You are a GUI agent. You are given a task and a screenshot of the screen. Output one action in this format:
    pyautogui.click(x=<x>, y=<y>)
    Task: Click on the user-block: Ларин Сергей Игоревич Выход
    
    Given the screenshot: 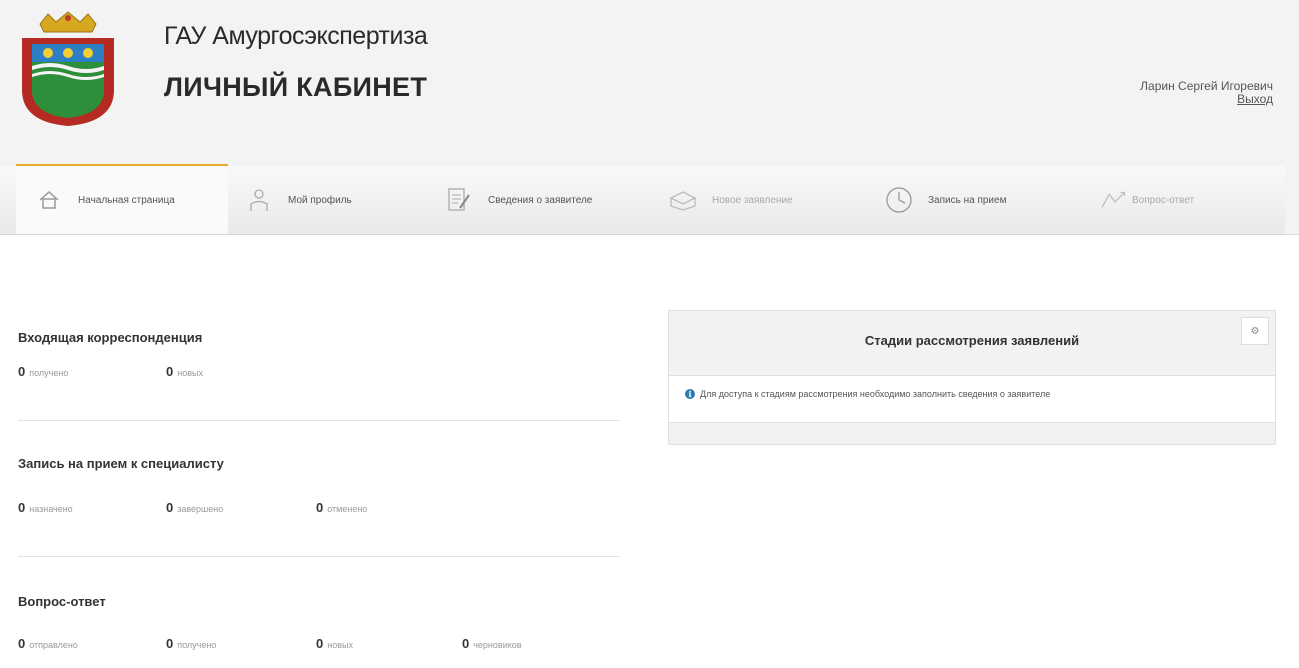 What is the action you would take?
    pyautogui.click(x=1206, y=93)
    